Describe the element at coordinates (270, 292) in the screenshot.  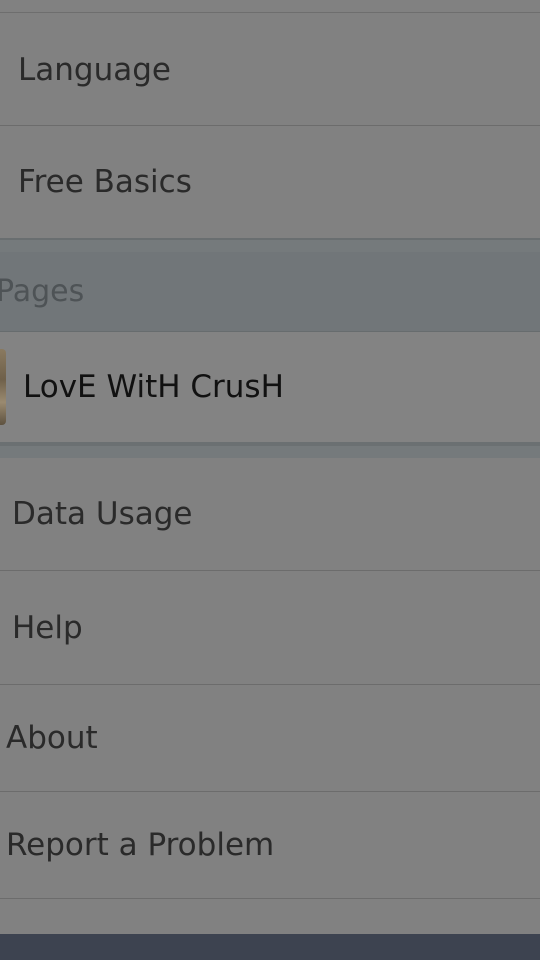
I see `section-header-pages: Pages` at that location.